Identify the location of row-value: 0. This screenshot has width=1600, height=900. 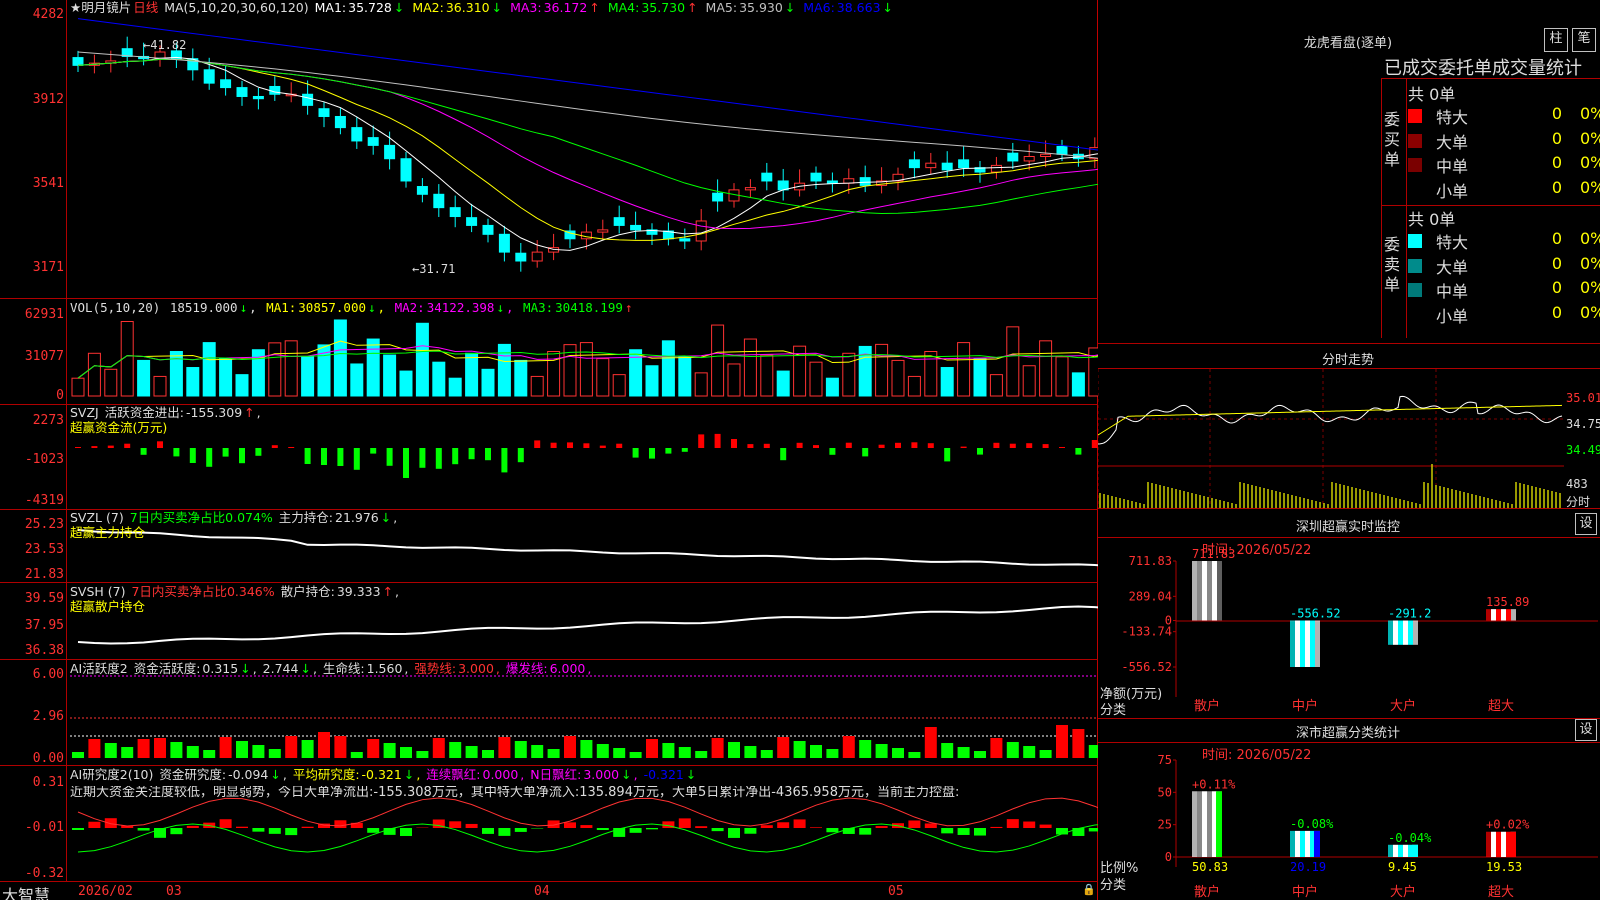
(1556, 138).